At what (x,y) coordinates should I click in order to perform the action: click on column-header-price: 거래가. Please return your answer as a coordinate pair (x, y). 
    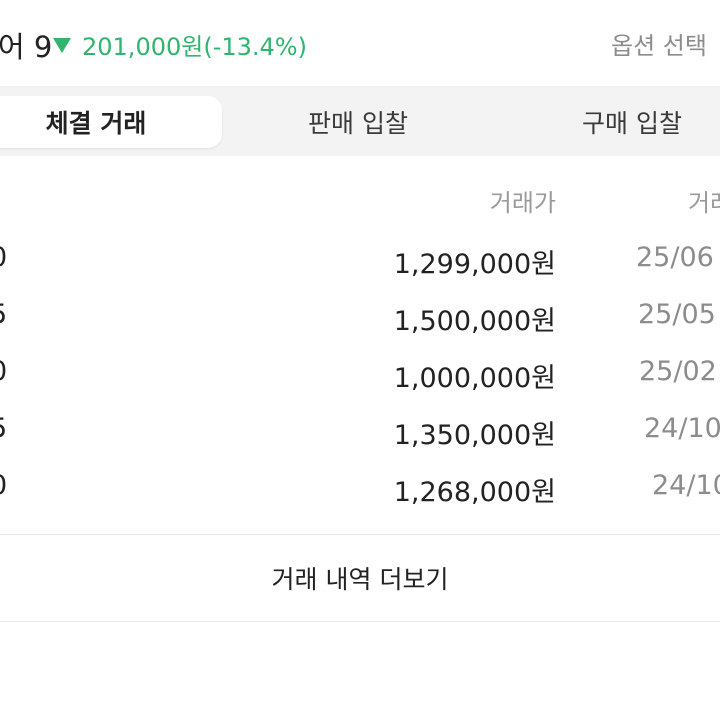
    Looking at the image, I should click on (522, 203).